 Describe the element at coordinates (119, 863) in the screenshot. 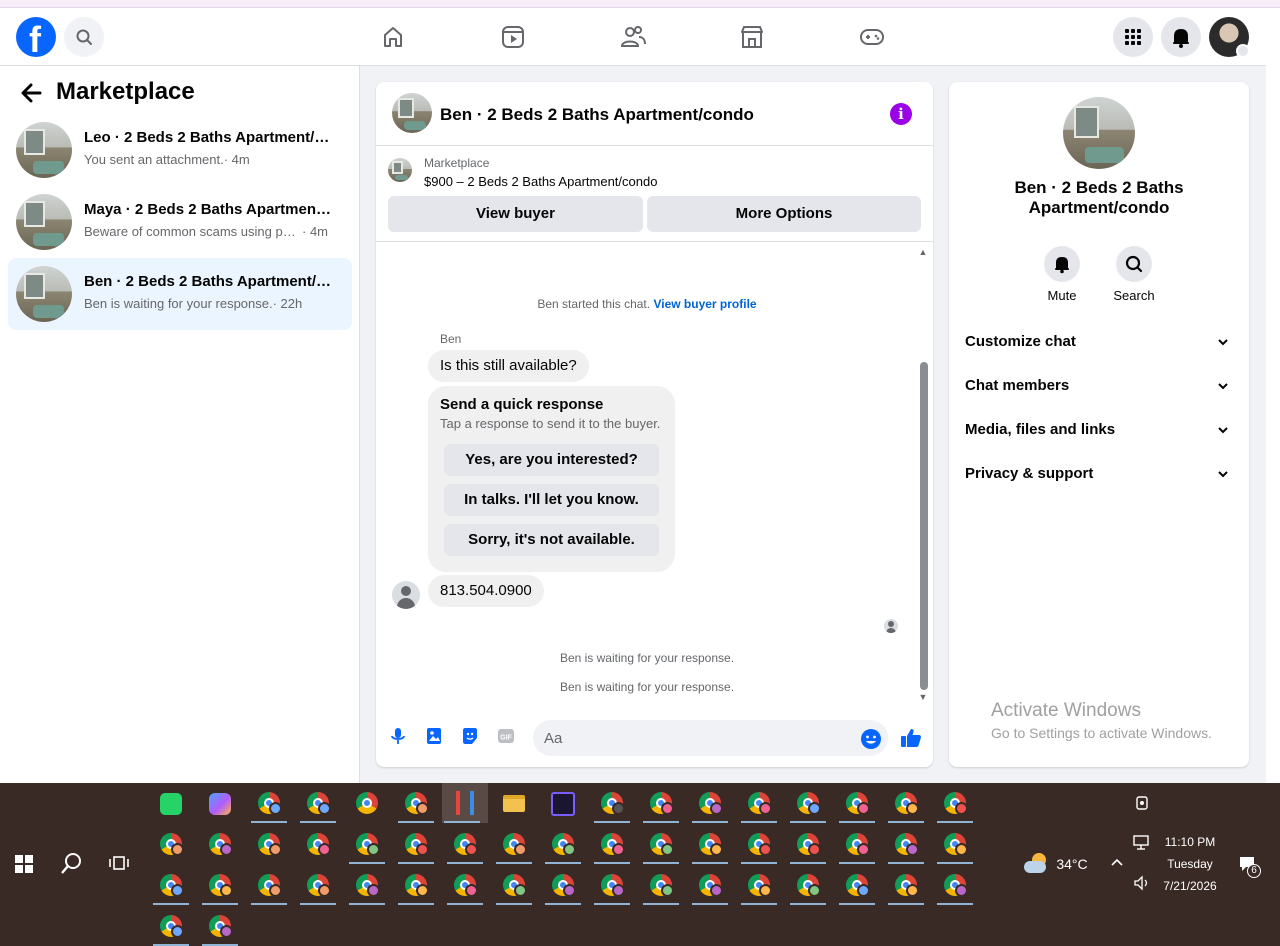

I see `task-view-icon` at that location.